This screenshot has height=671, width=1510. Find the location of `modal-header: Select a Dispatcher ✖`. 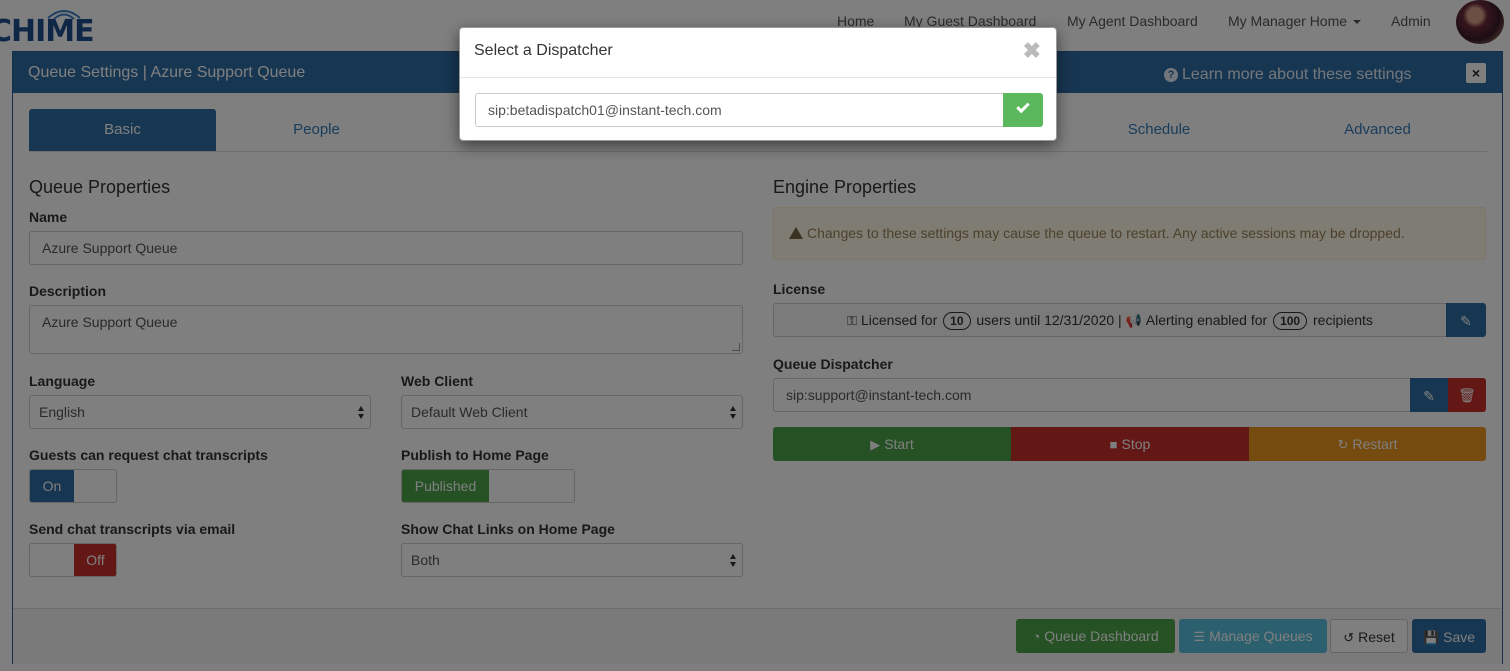

modal-header: Select a Dispatcher ✖ is located at coordinates (758, 53).